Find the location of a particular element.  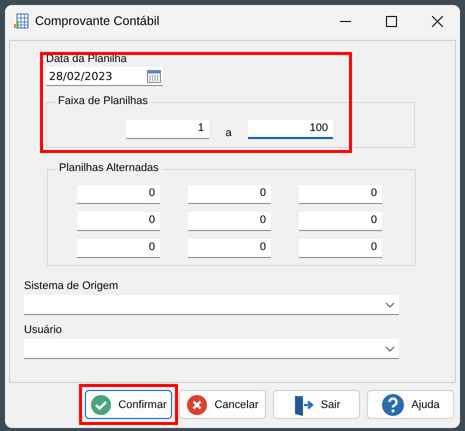

group-title: Faixa de Planilhas is located at coordinates (103, 101).